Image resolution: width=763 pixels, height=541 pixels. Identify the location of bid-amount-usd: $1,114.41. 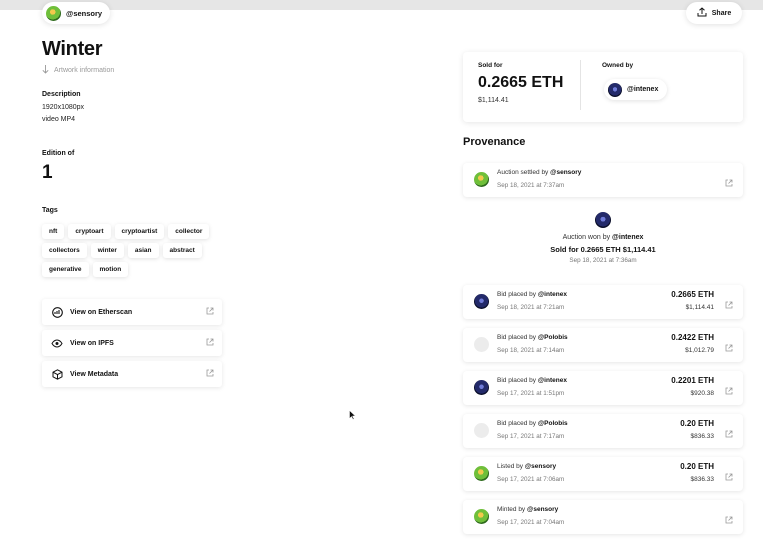
(699, 307).